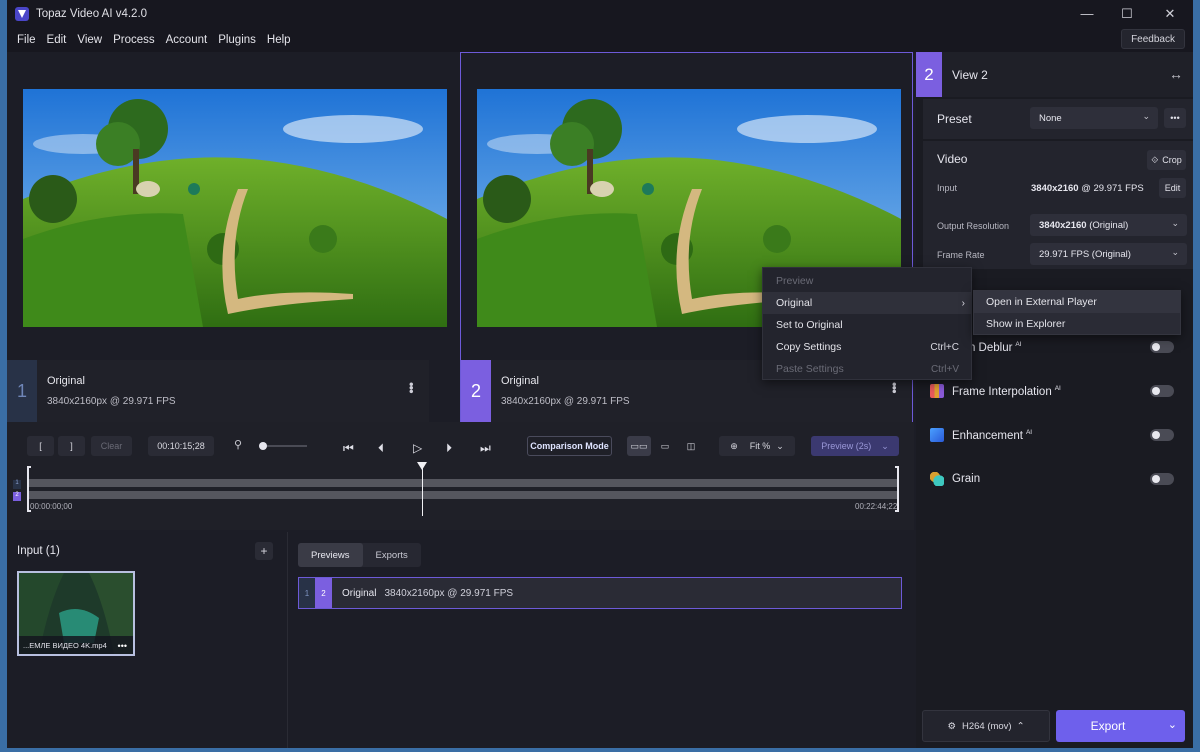 The width and height of the screenshot is (1200, 752). What do you see at coordinates (1108, 225) in the screenshot?
I see `output-resolution-dropdown: 3840x2160 (Original) ⌄` at bounding box center [1108, 225].